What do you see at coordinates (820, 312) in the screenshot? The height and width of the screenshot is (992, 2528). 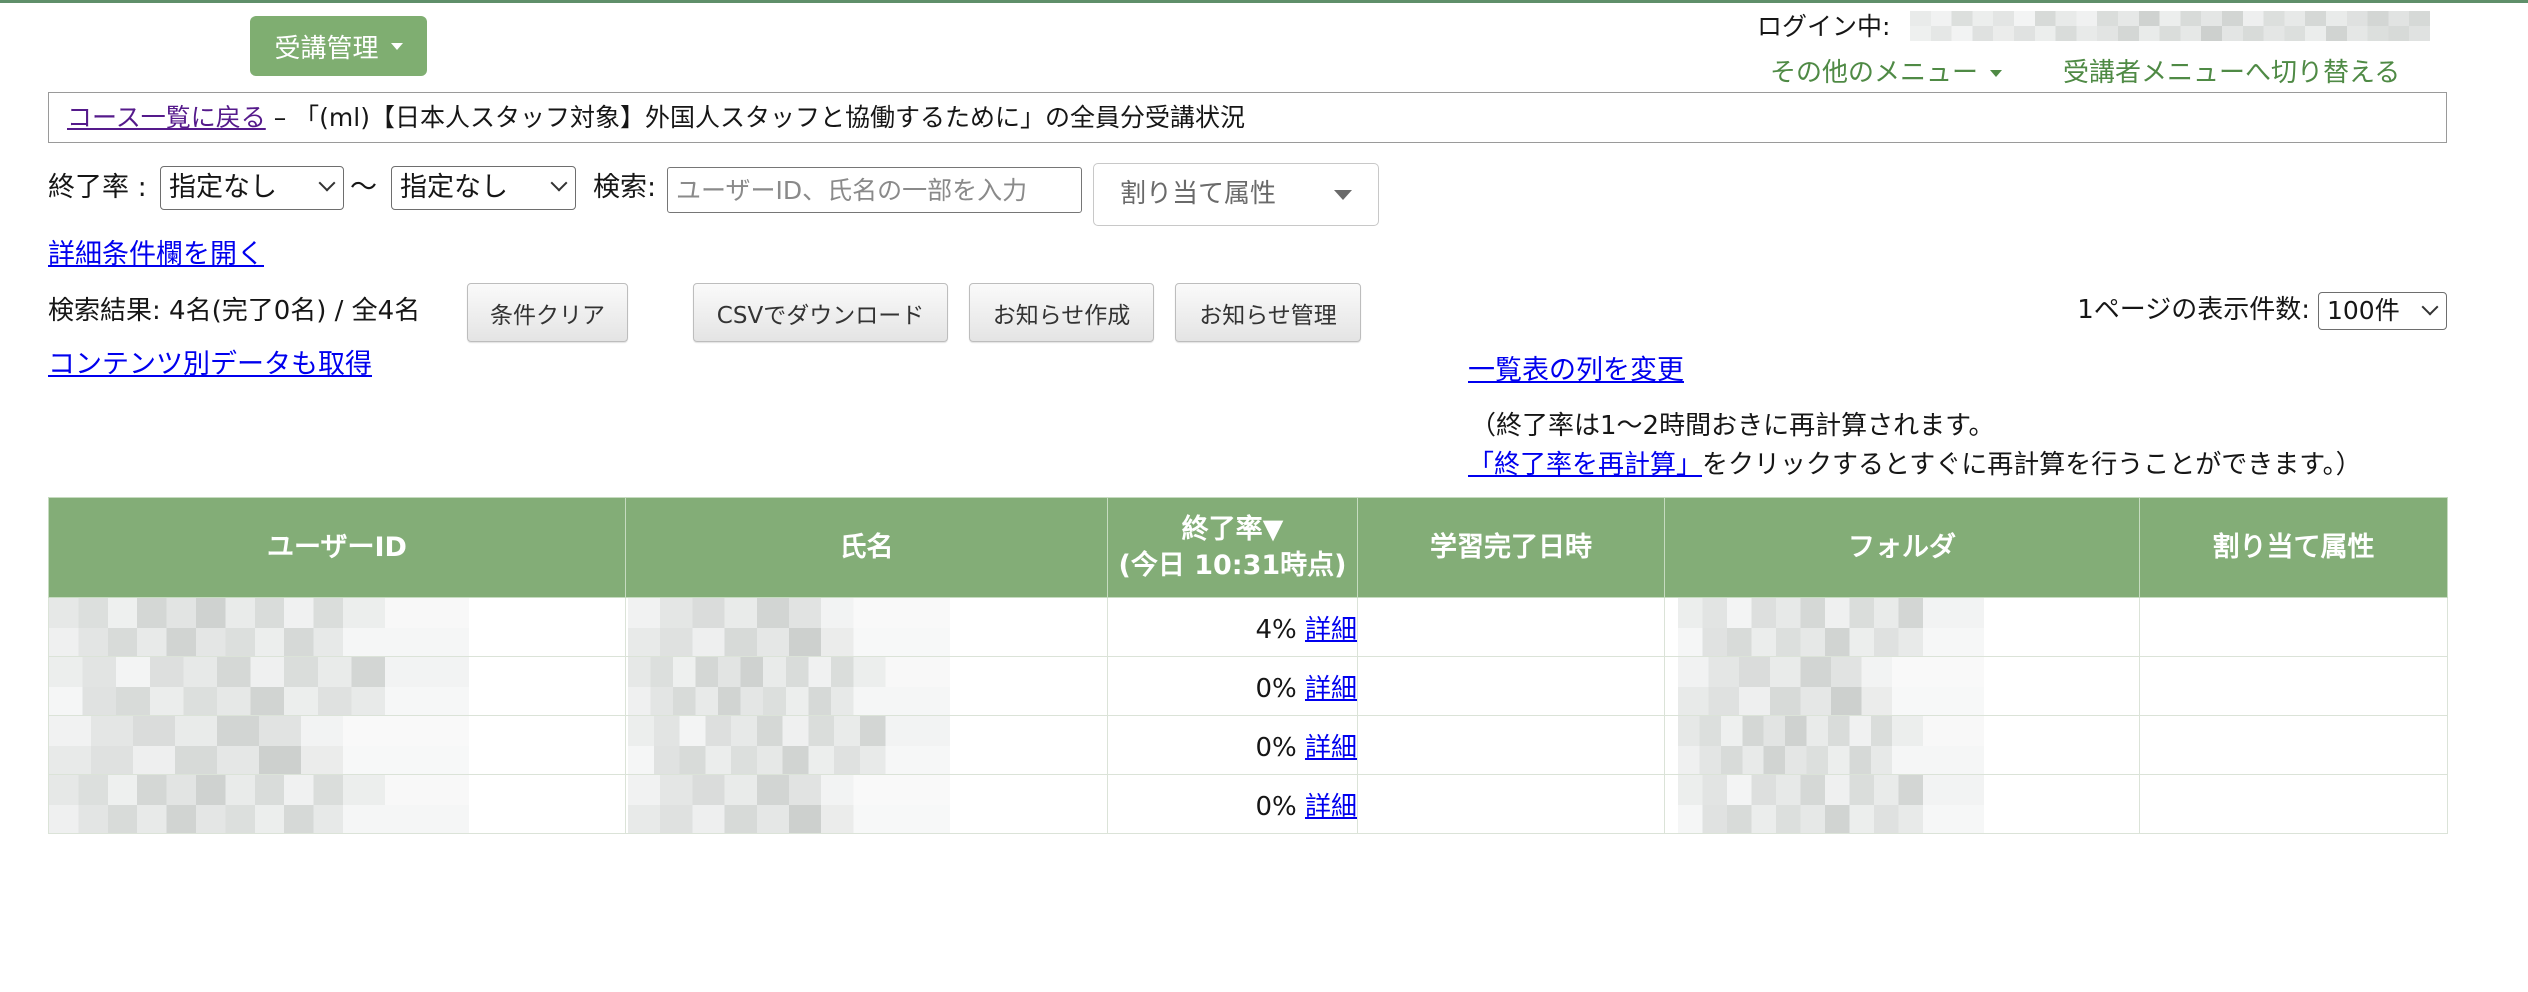 I see `csv-download-button: CSVでダウンロード` at bounding box center [820, 312].